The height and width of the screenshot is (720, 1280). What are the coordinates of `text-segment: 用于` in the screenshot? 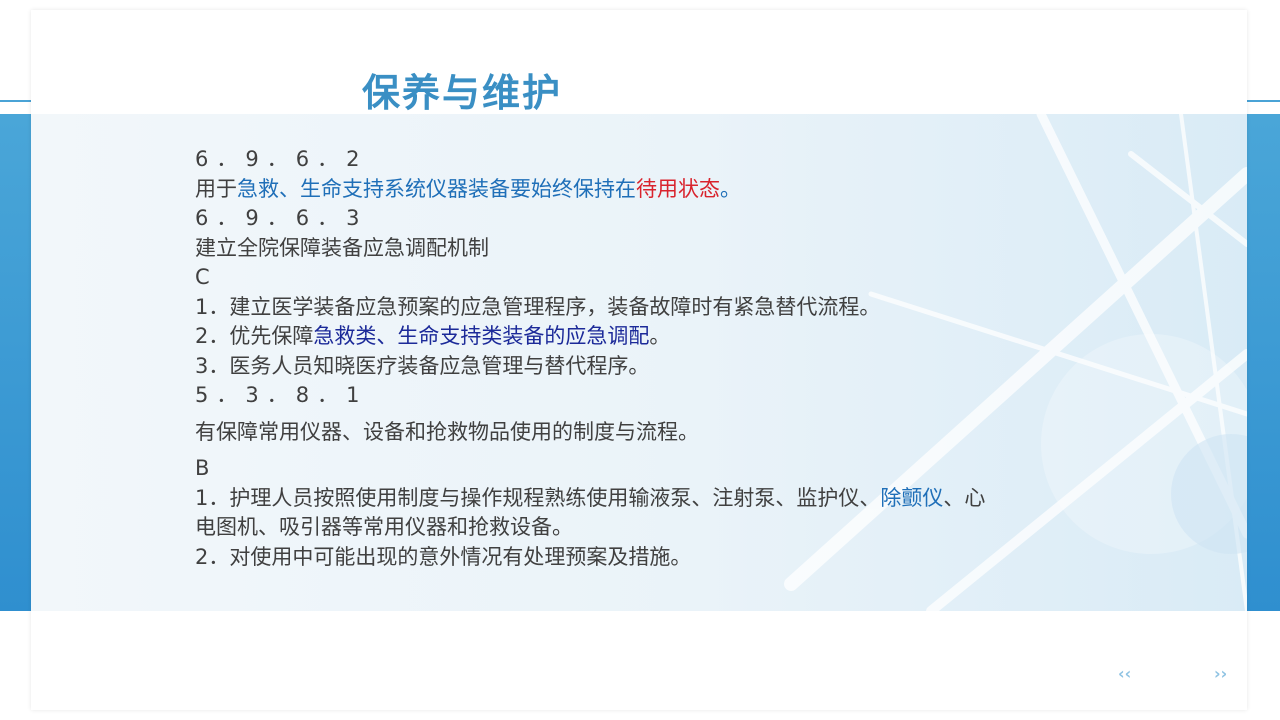 It's located at (216, 188).